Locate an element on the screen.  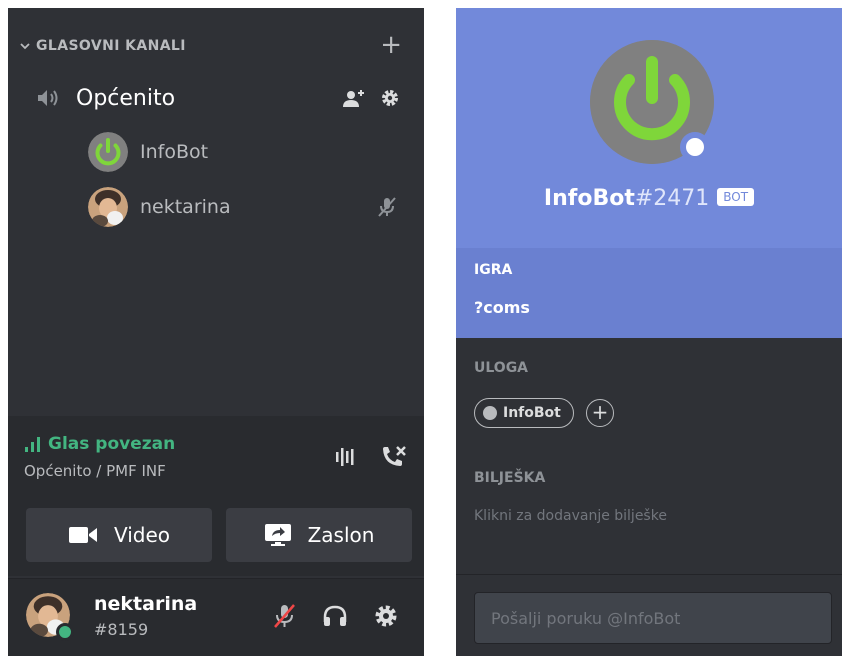
video-button: Video is located at coordinates (119, 535).